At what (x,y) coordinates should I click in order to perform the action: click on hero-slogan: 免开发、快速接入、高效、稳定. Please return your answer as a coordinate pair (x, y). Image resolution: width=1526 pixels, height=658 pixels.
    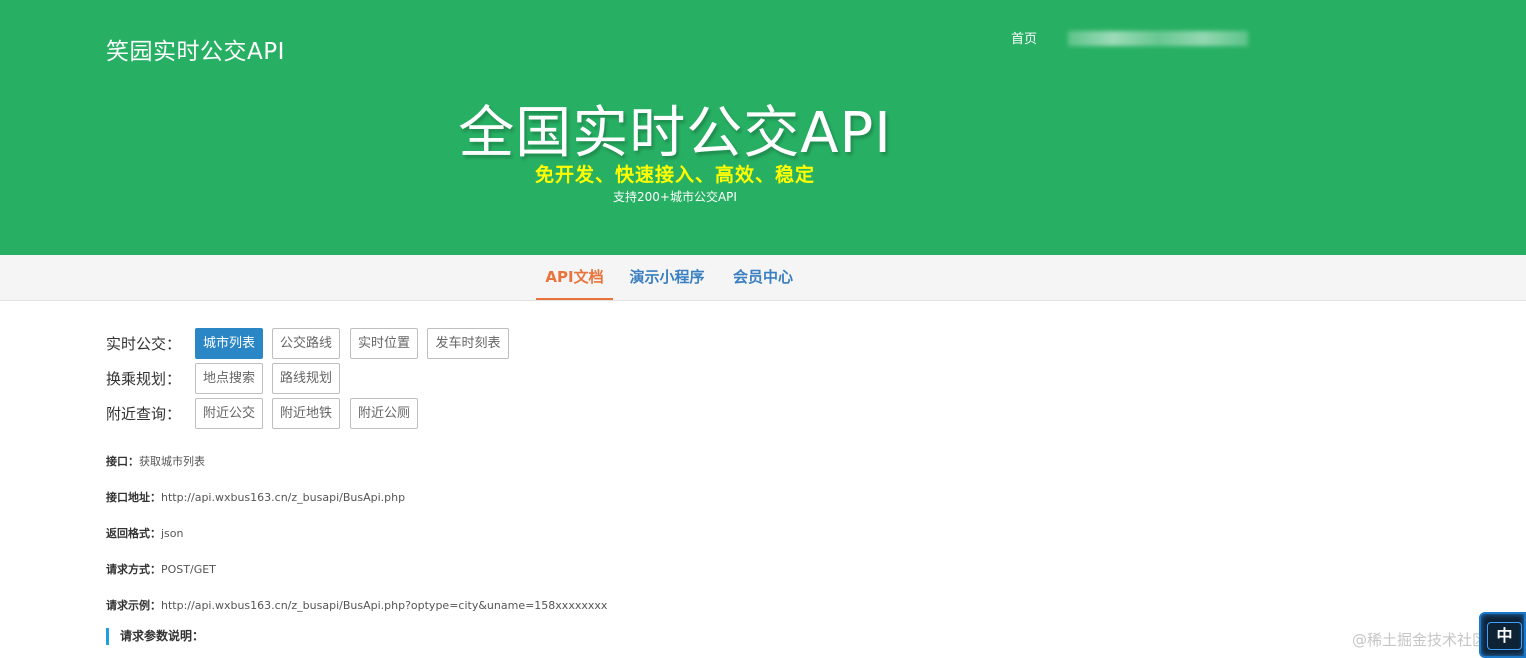
    Looking at the image, I should click on (674, 175).